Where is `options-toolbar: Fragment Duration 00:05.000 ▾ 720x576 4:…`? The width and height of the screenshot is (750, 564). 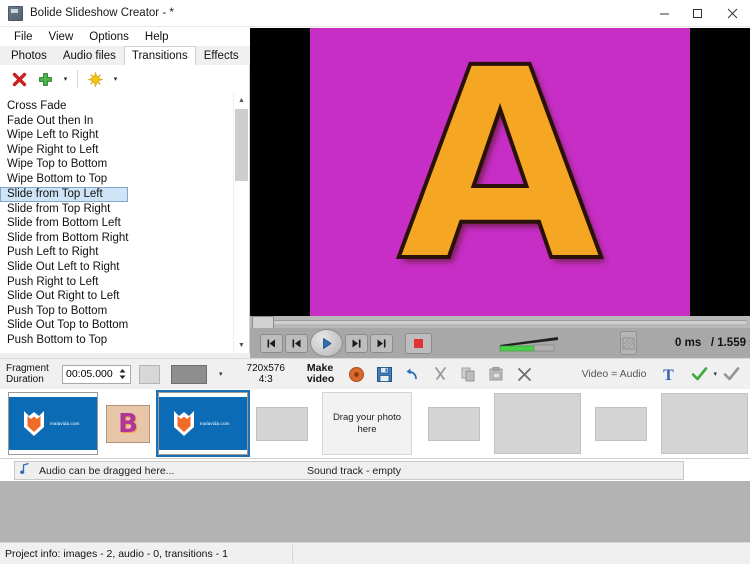
options-toolbar: Fragment Duration 00:05.000 ▾ 720x576 4:… is located at coordinates (375, 374).